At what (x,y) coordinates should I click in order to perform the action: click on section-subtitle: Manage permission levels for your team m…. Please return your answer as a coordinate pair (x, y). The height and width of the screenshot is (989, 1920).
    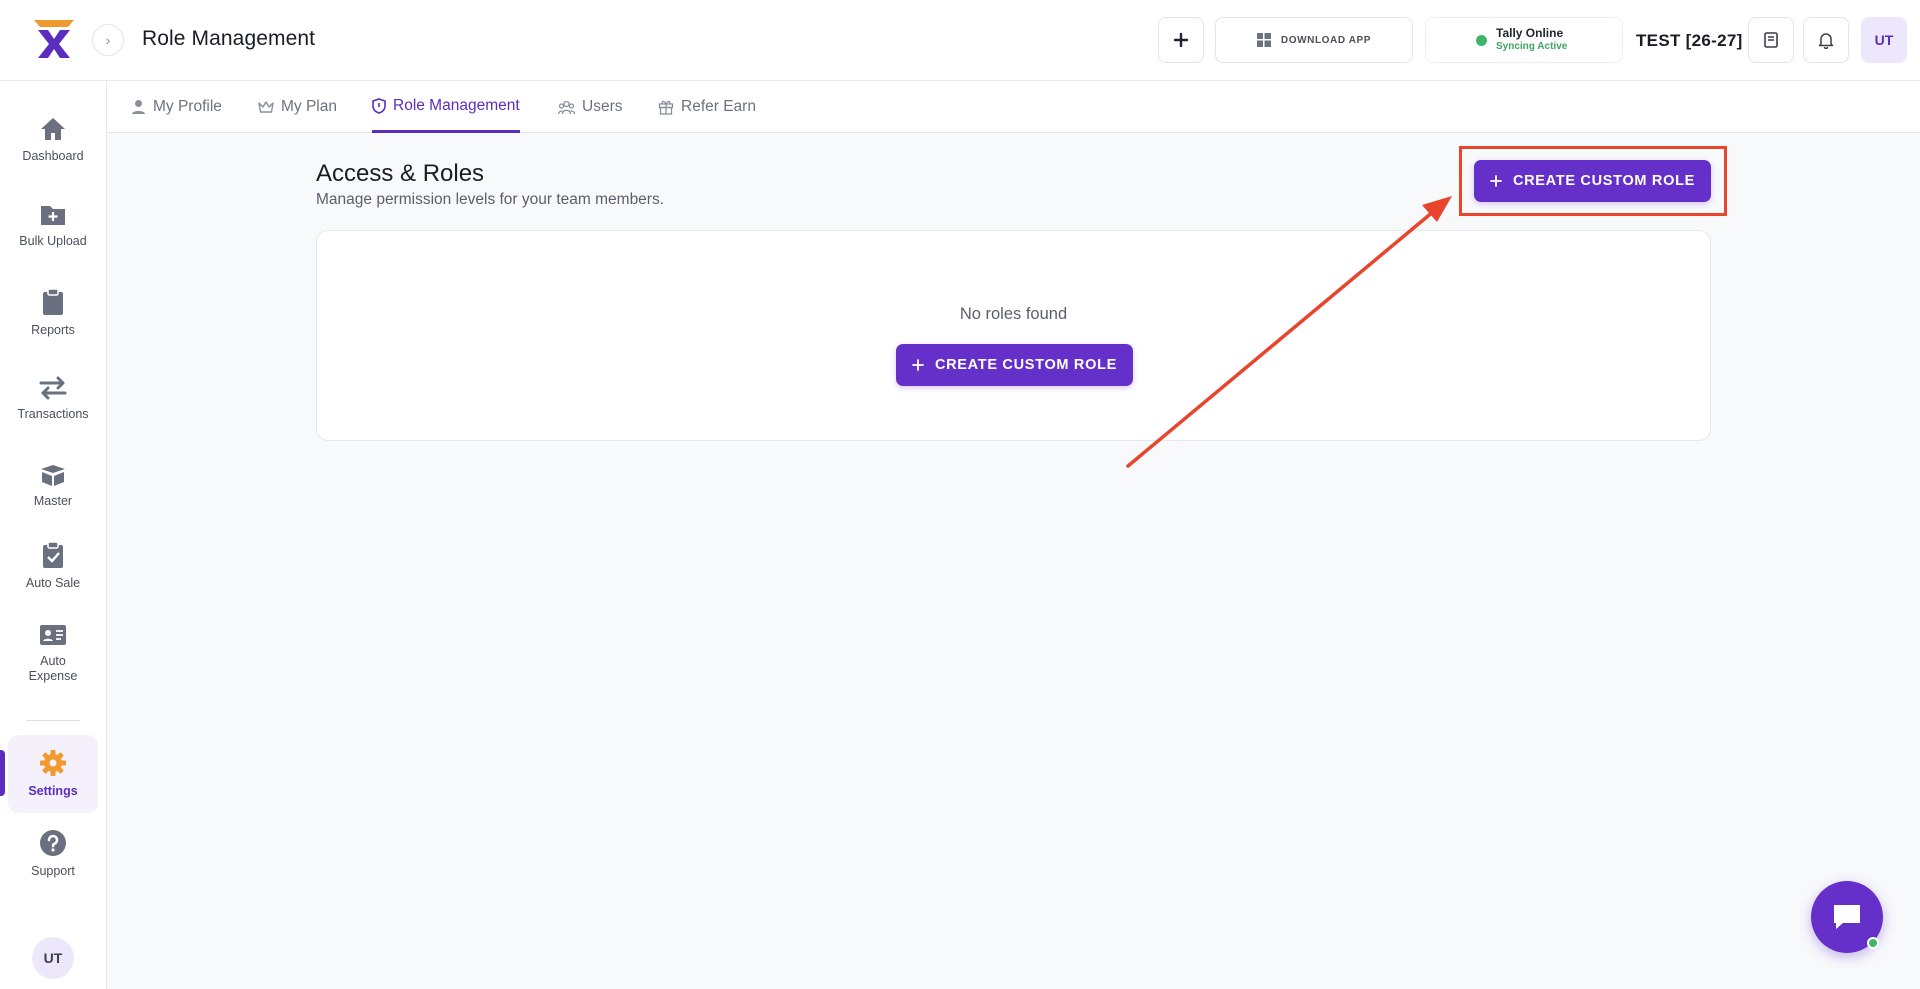
    Looking at the image, I should click on (490, 199).